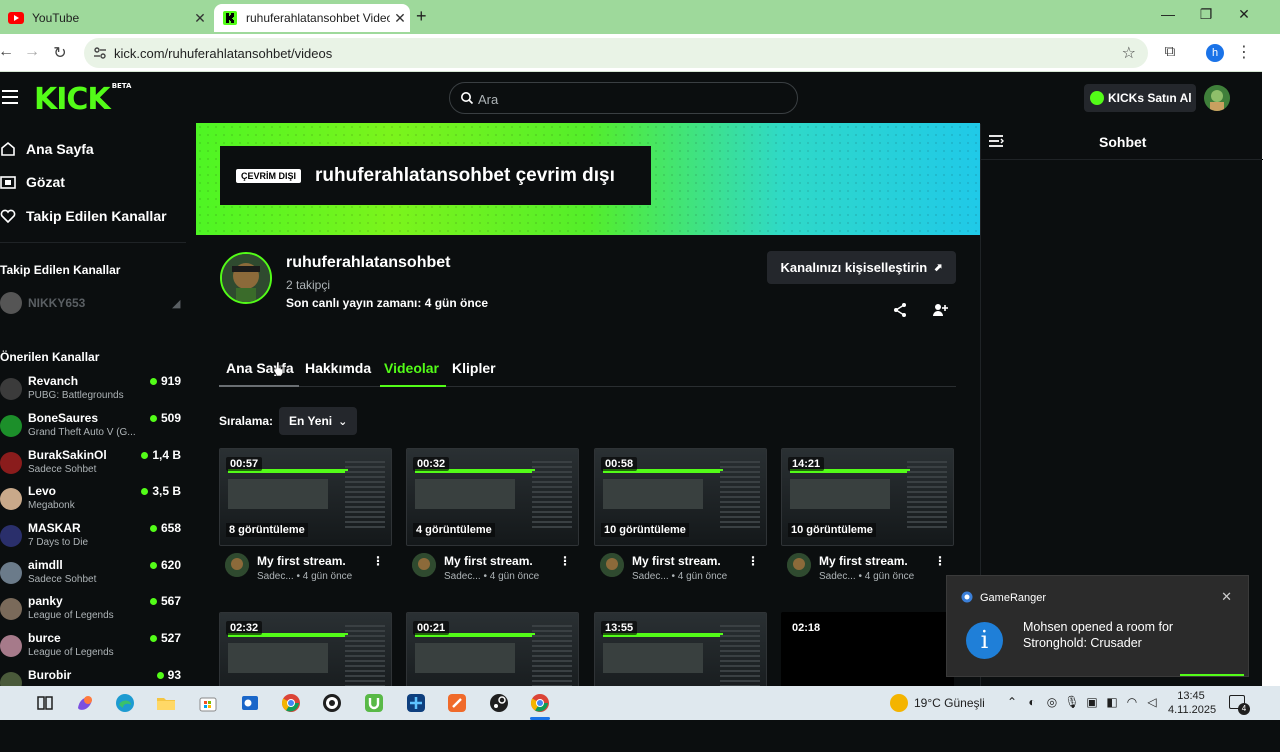 The height and width of the screenshot is (752, 1280). What do you see at coordinates (426, 16) in the screenshot?
I see `new-tab-icon: +` at bounding box center [426, 16].